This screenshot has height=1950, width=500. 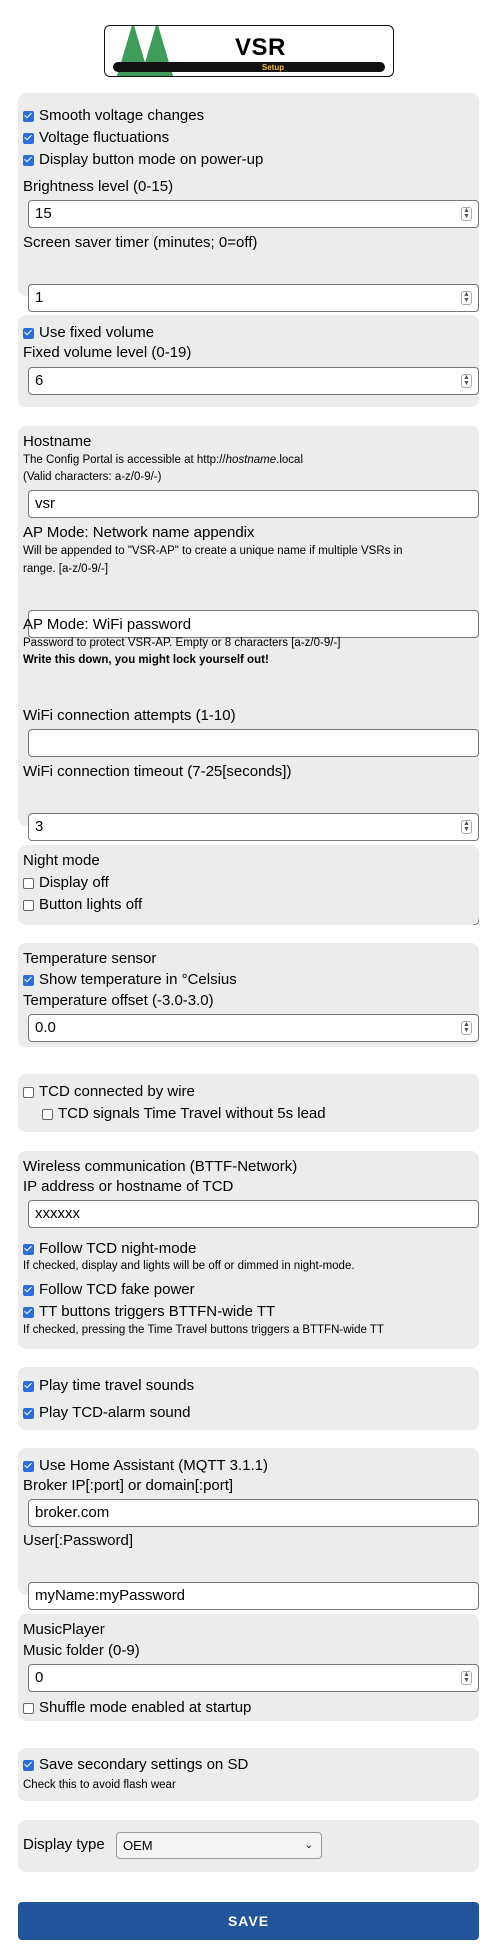 What do you see at coordinates (248, 1290) in the screenshot?
I see `fake-power-checkbox: Follow TCD fake power` at bounding box center [248, 1290].